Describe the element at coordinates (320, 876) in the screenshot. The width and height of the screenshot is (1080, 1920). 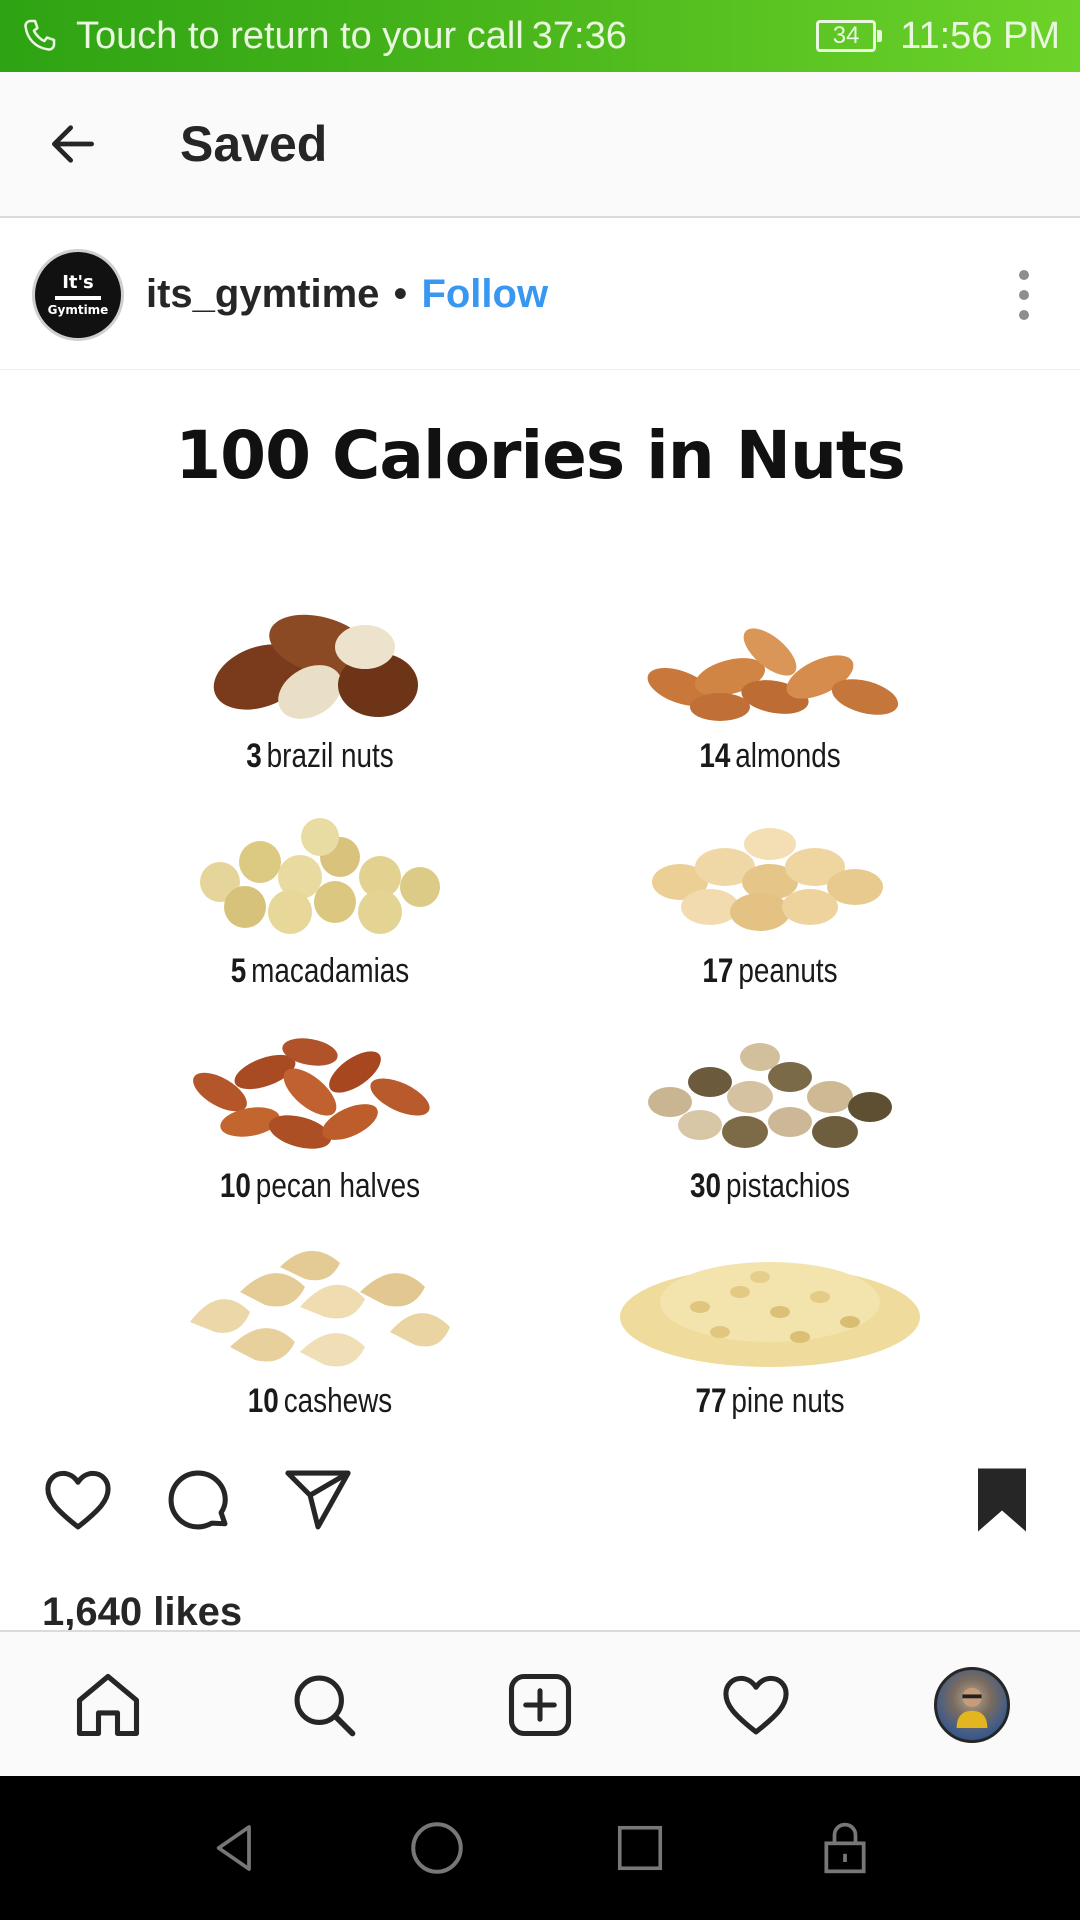
I see `macadamias-illustration` at that location.